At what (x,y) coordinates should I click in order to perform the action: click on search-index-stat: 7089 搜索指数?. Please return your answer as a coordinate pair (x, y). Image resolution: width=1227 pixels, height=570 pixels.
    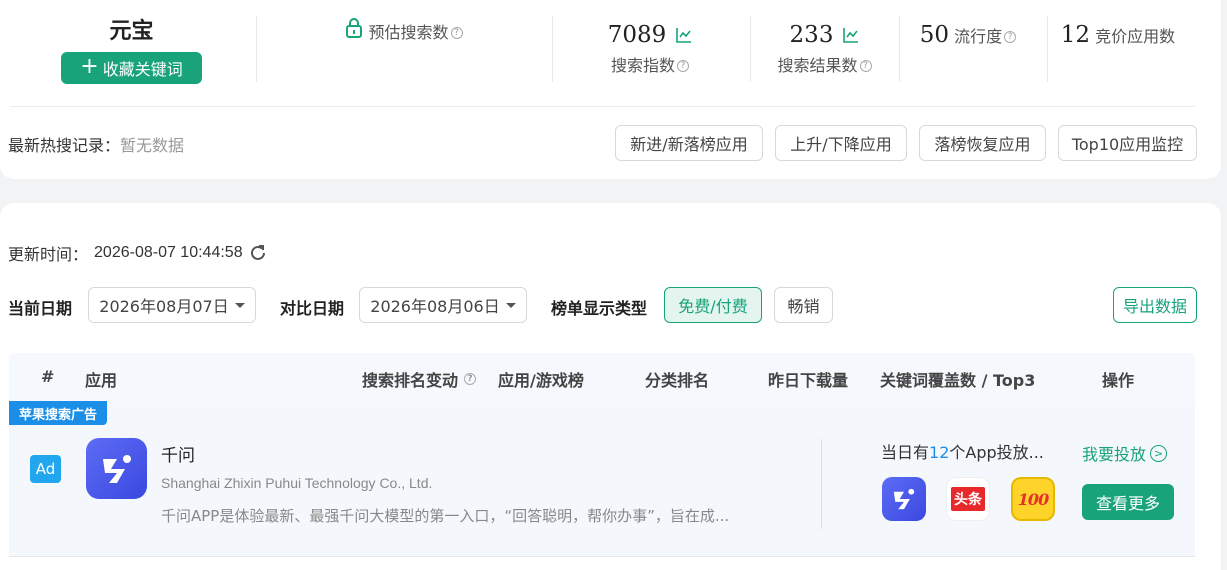
    Looking at the image, I should click on (650, 48).